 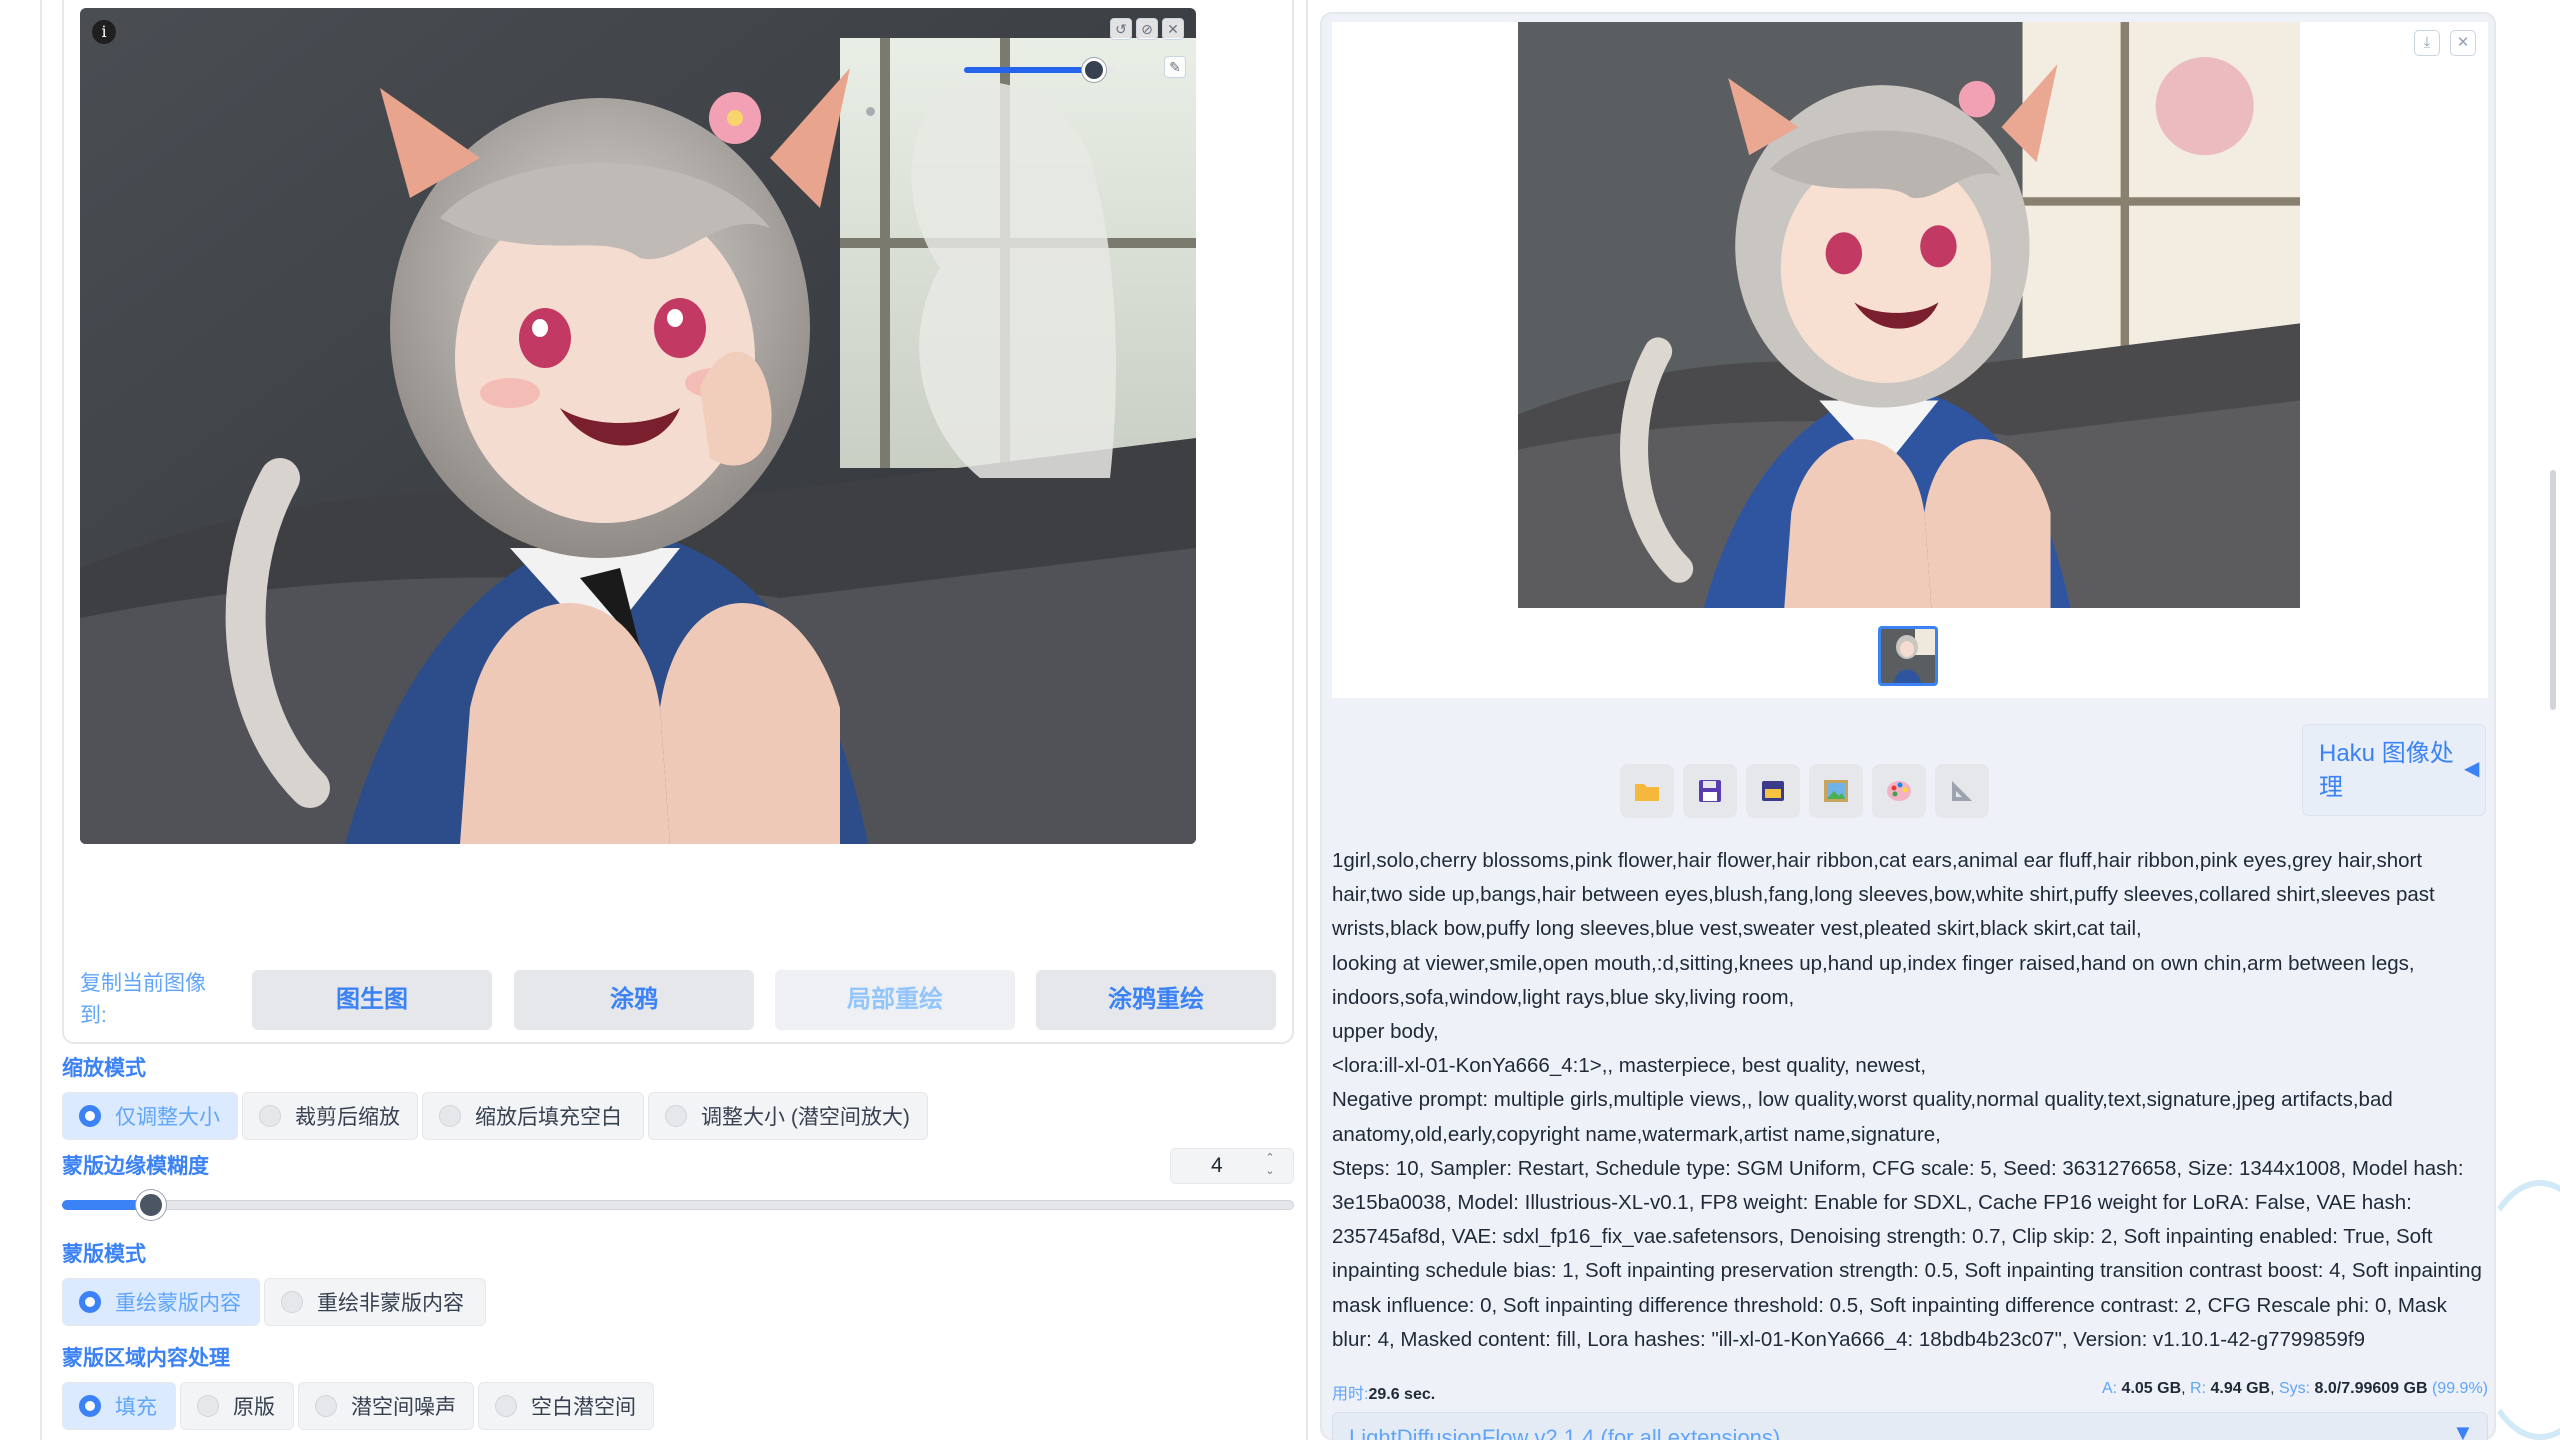 I want to click on mask-blur-slider, so click(x=678, y=1205).